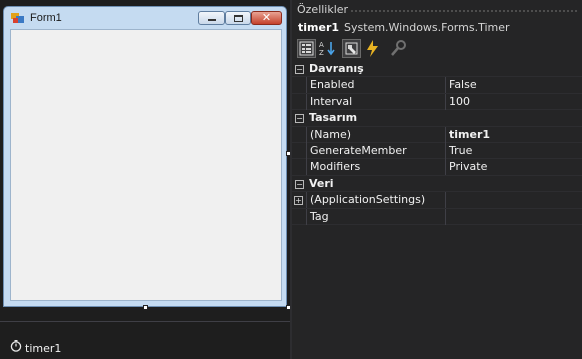 This screenshot has height=359, width=582. I want to click on property-value: False, so click(513, 85).